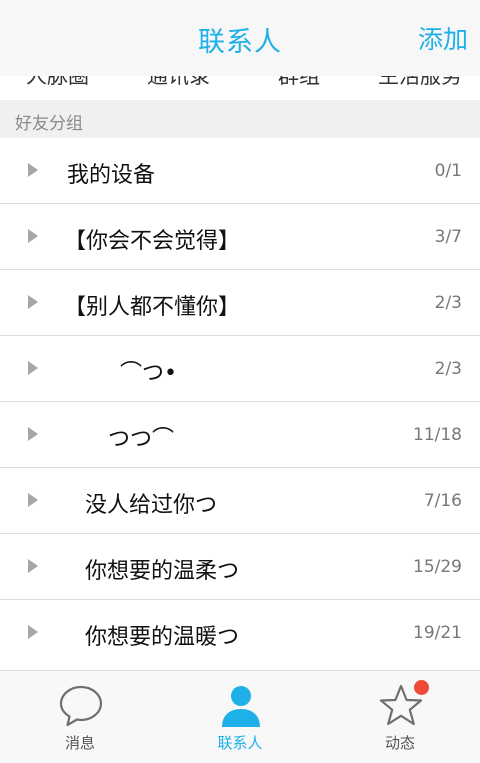 The height and width of the screenshot is (763, 480). I want to click on tab-feeds: 动态, so click(400, 717).